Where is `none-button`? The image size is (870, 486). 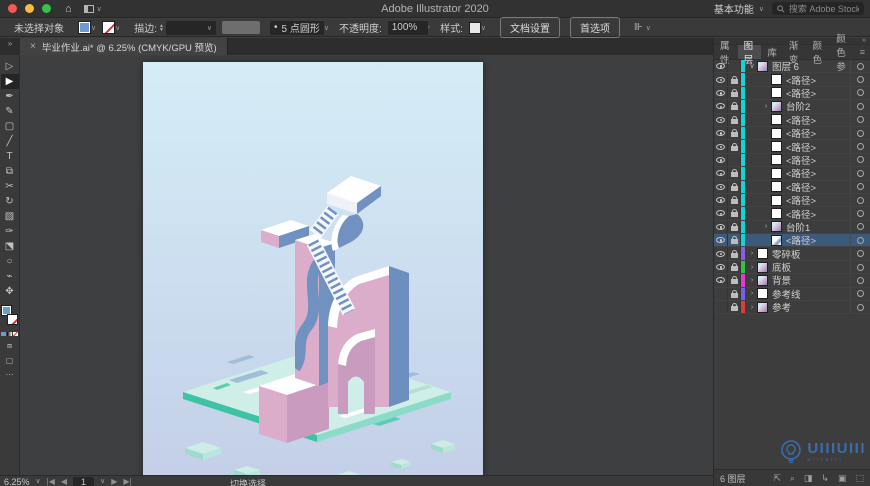
none-button is located at coordinates (15, 334).